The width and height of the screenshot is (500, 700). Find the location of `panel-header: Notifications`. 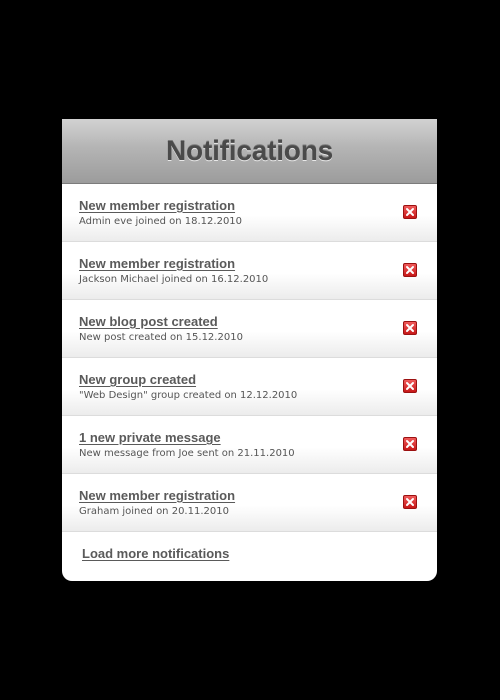

panel-header: Notifications is located at coordinates (249, 151).